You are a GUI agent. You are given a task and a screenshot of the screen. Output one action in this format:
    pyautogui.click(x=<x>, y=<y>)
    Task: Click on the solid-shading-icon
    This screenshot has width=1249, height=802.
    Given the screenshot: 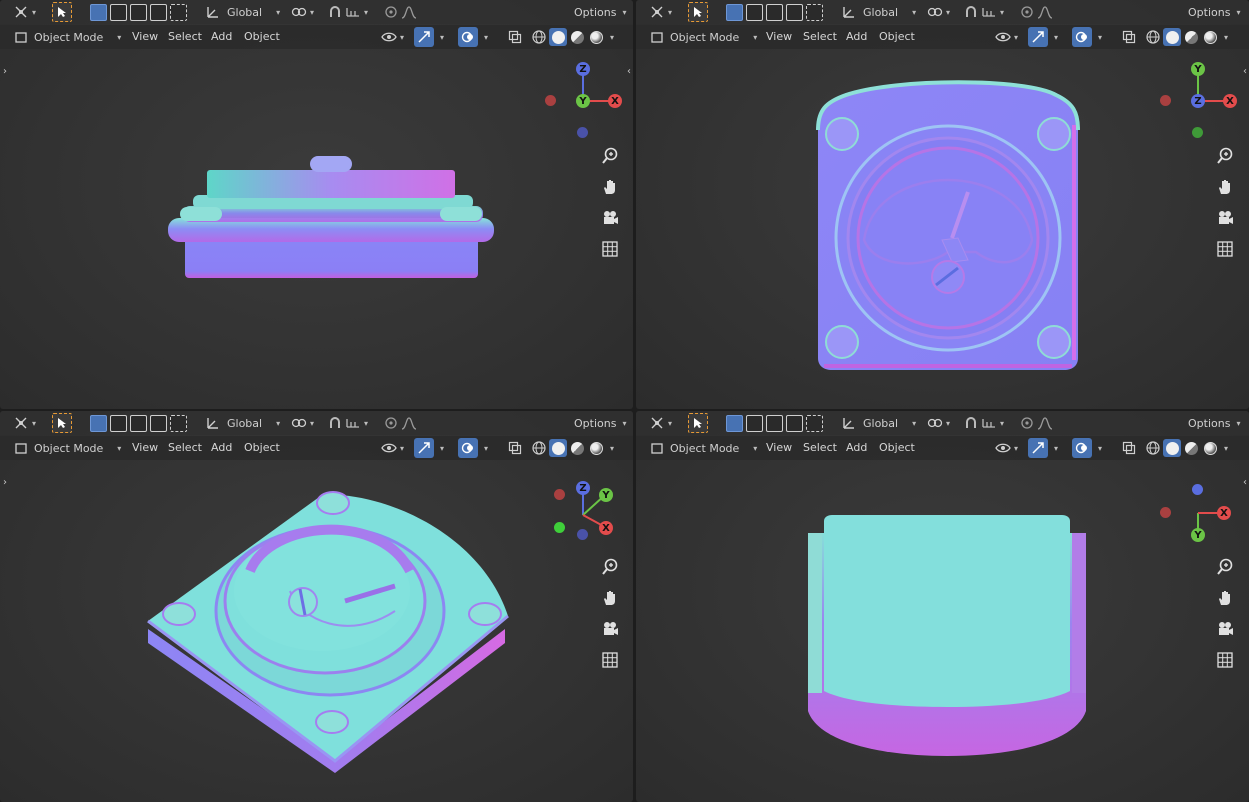 What is the action you would take?
    pyautogui.click(x=1172, y=37)
    